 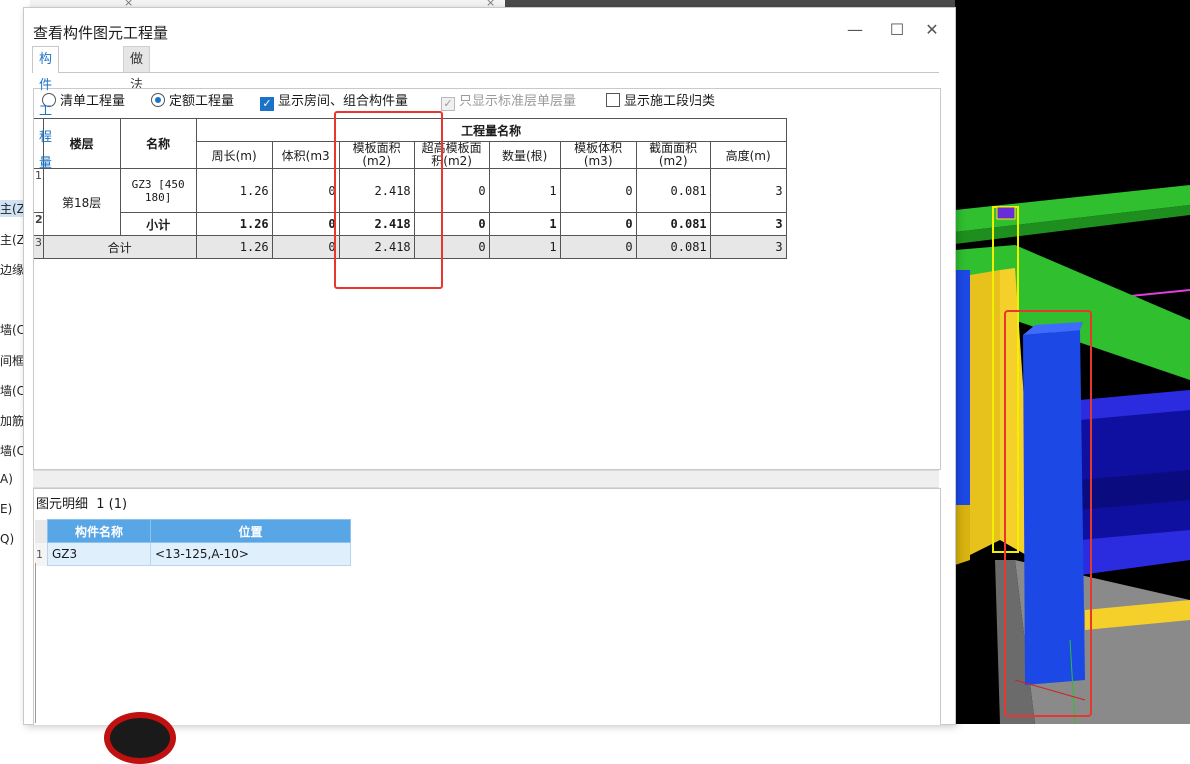 I want to click on row-number: 2, so click(x=39, y=224).